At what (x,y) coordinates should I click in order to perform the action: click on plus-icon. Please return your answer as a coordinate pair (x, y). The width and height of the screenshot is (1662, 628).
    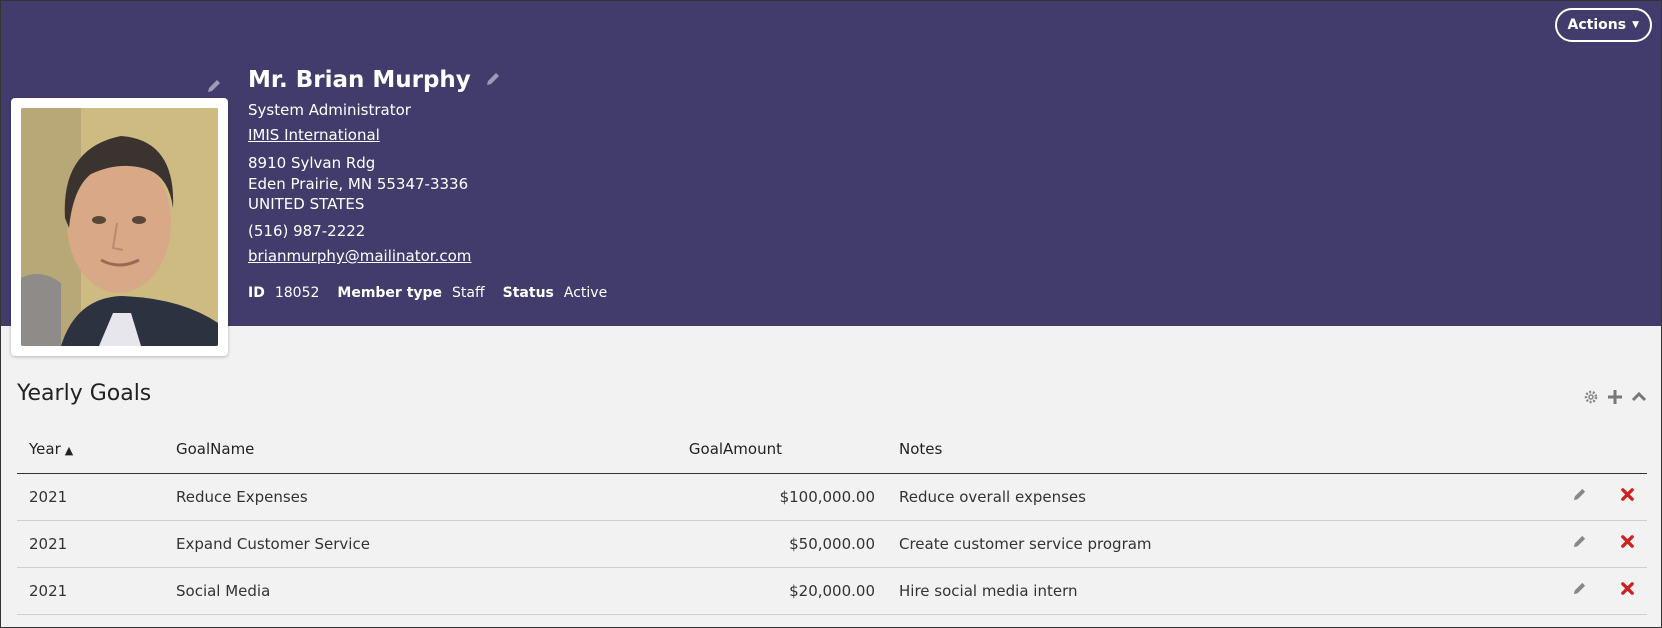
    Looking at the image, I should click on (1615, 399).